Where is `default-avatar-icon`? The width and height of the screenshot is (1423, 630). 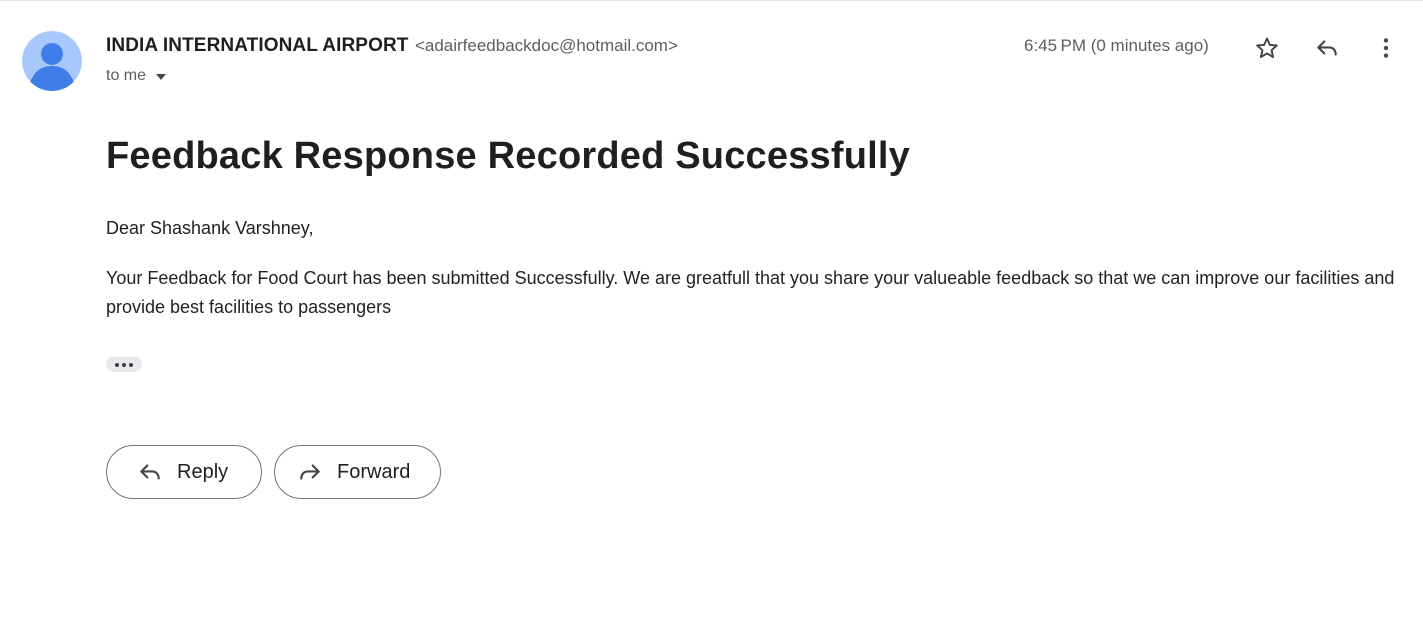 default-avatar-icon is located at coordinates (52, 61).